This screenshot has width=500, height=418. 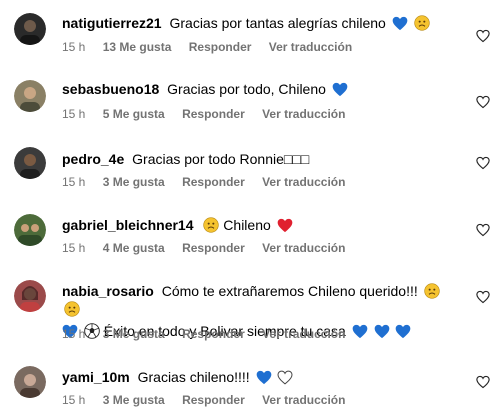 I want to click on comment-text: Gracias por todo Ronnie□□□, so click(x=221, y=159).